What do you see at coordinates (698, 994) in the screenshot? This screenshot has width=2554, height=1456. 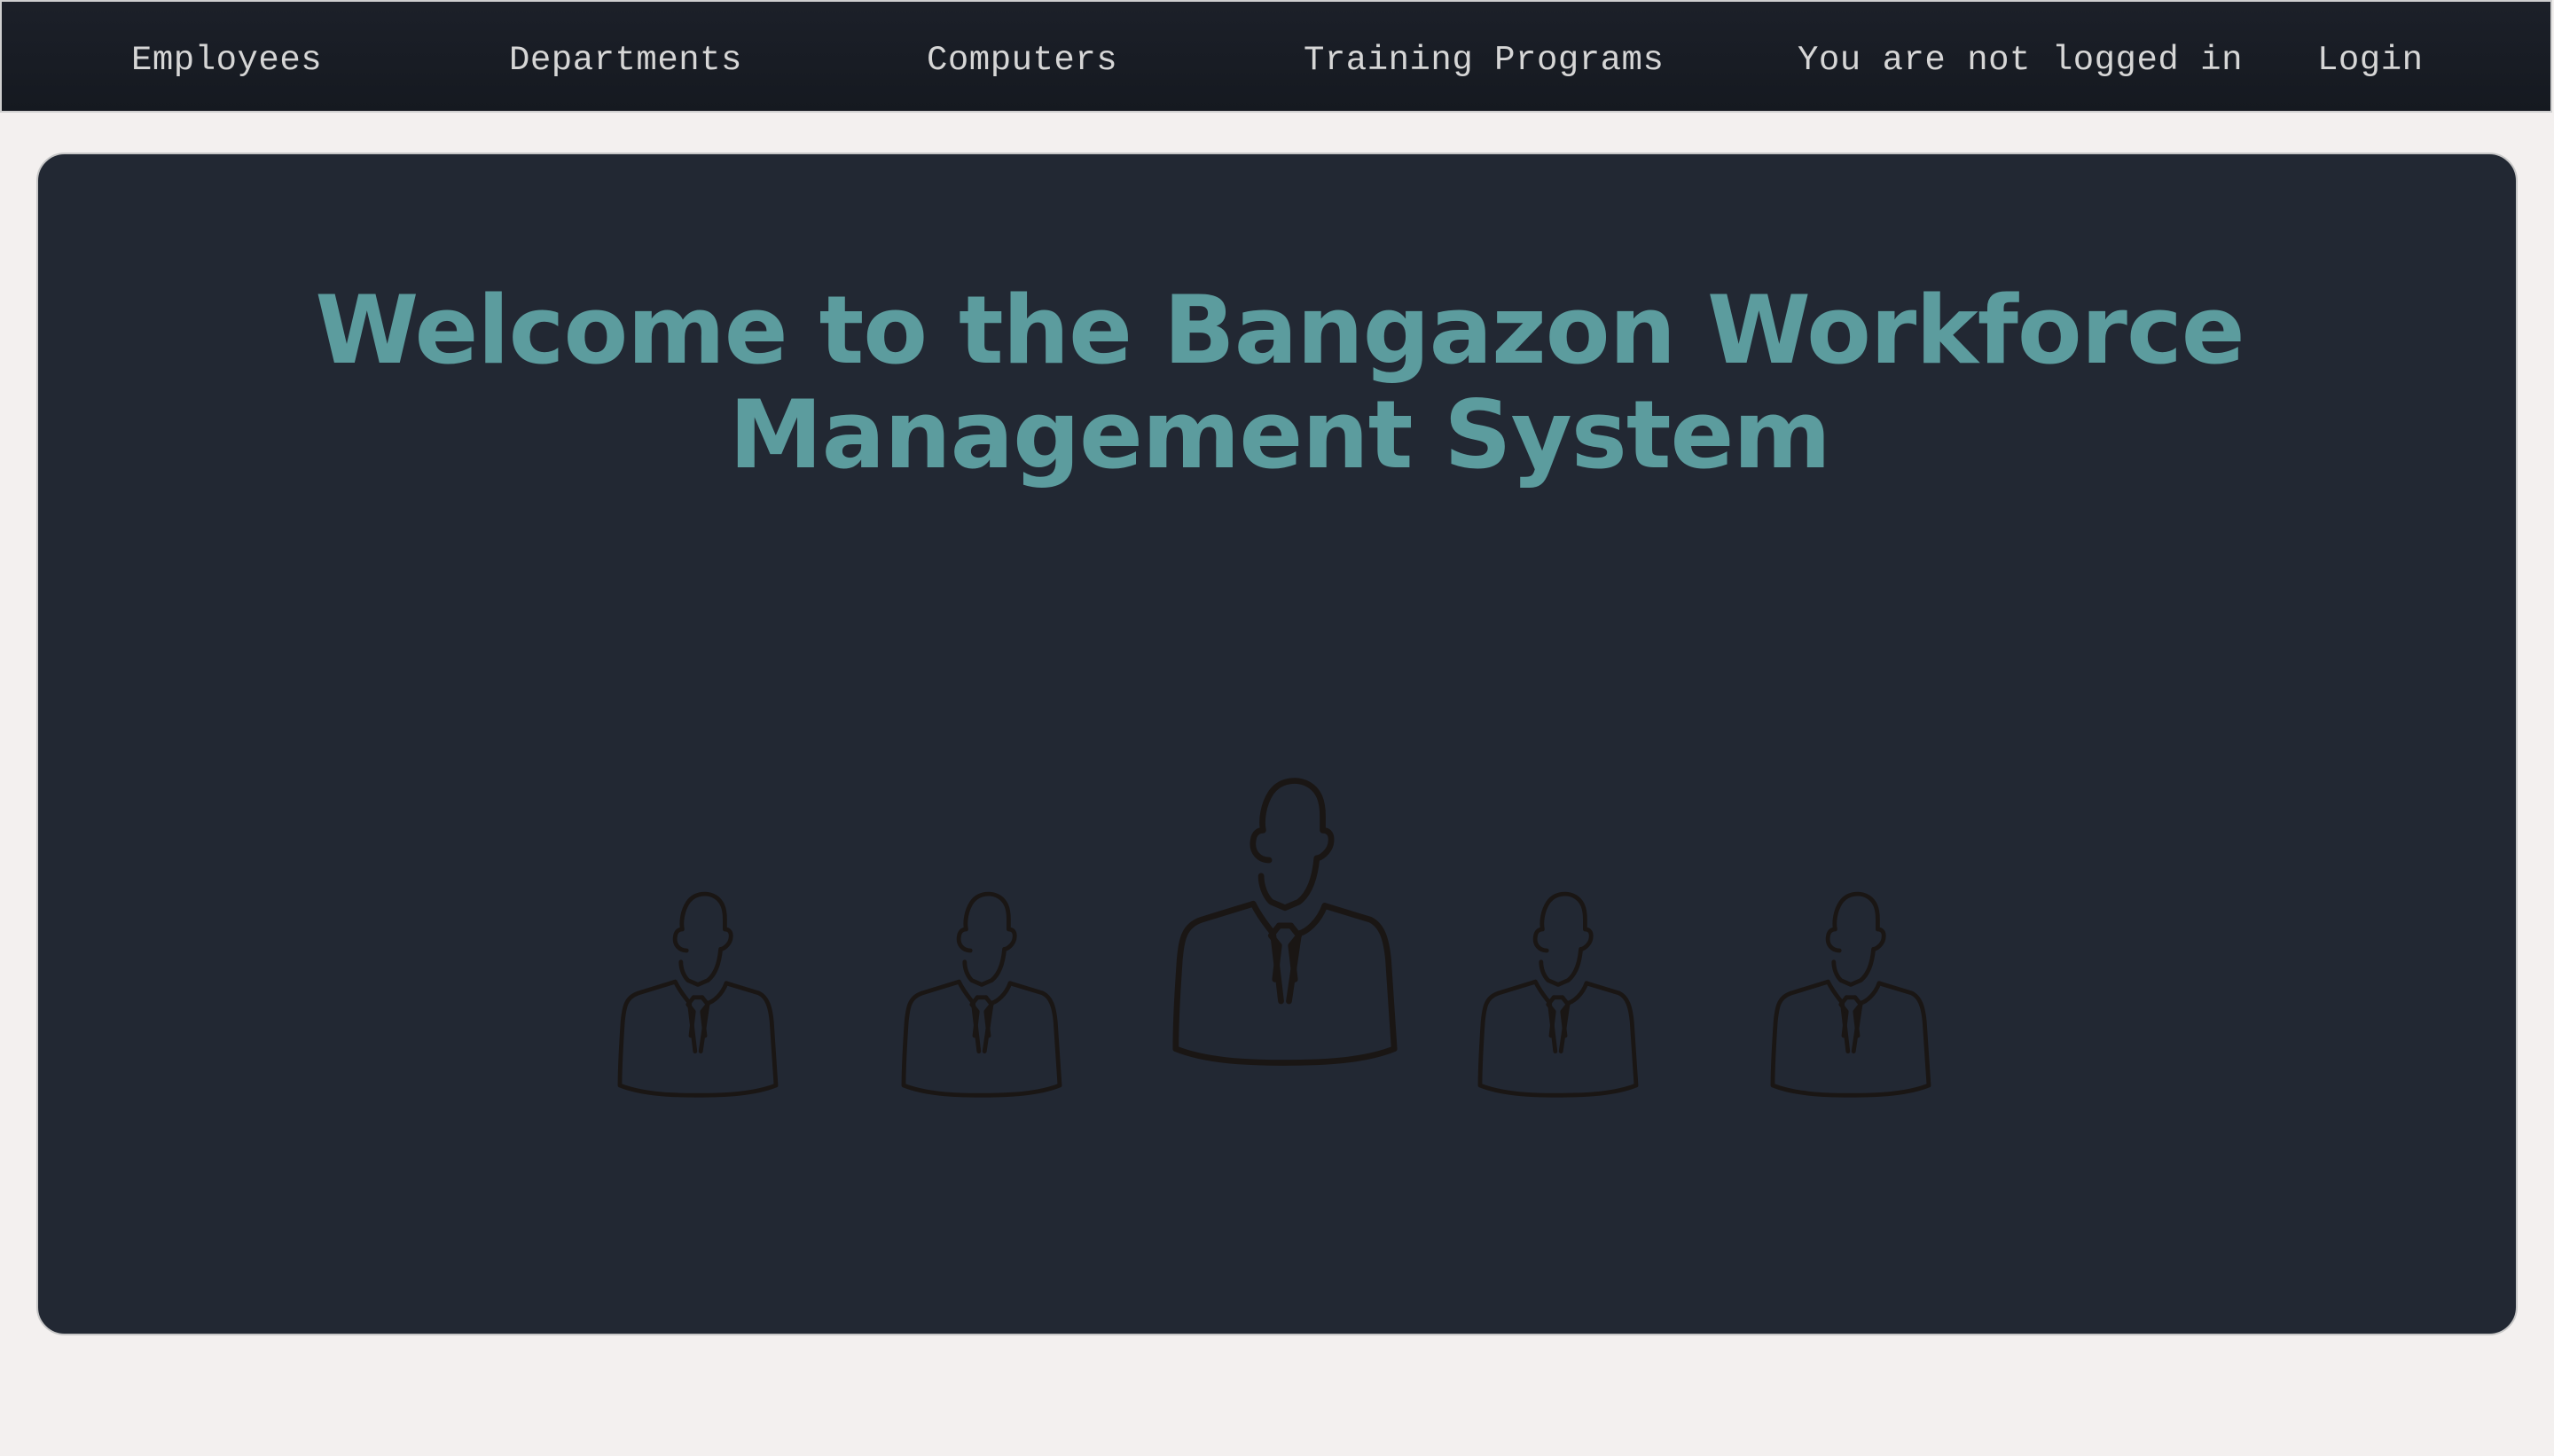 I see `employee-figure-far-left` at bounding box center [698, 994].